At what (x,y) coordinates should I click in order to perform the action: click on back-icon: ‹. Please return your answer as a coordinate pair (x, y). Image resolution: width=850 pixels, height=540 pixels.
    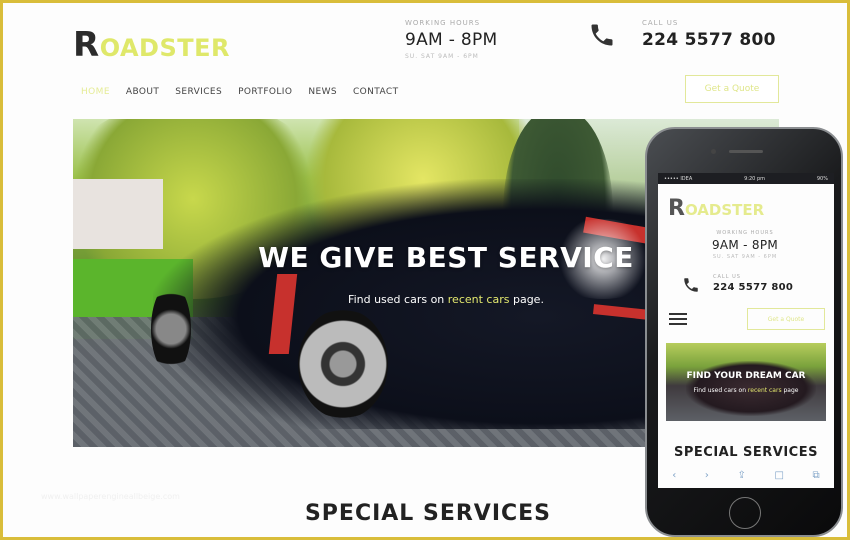
    Looking at the image, I should click on (674, 475).